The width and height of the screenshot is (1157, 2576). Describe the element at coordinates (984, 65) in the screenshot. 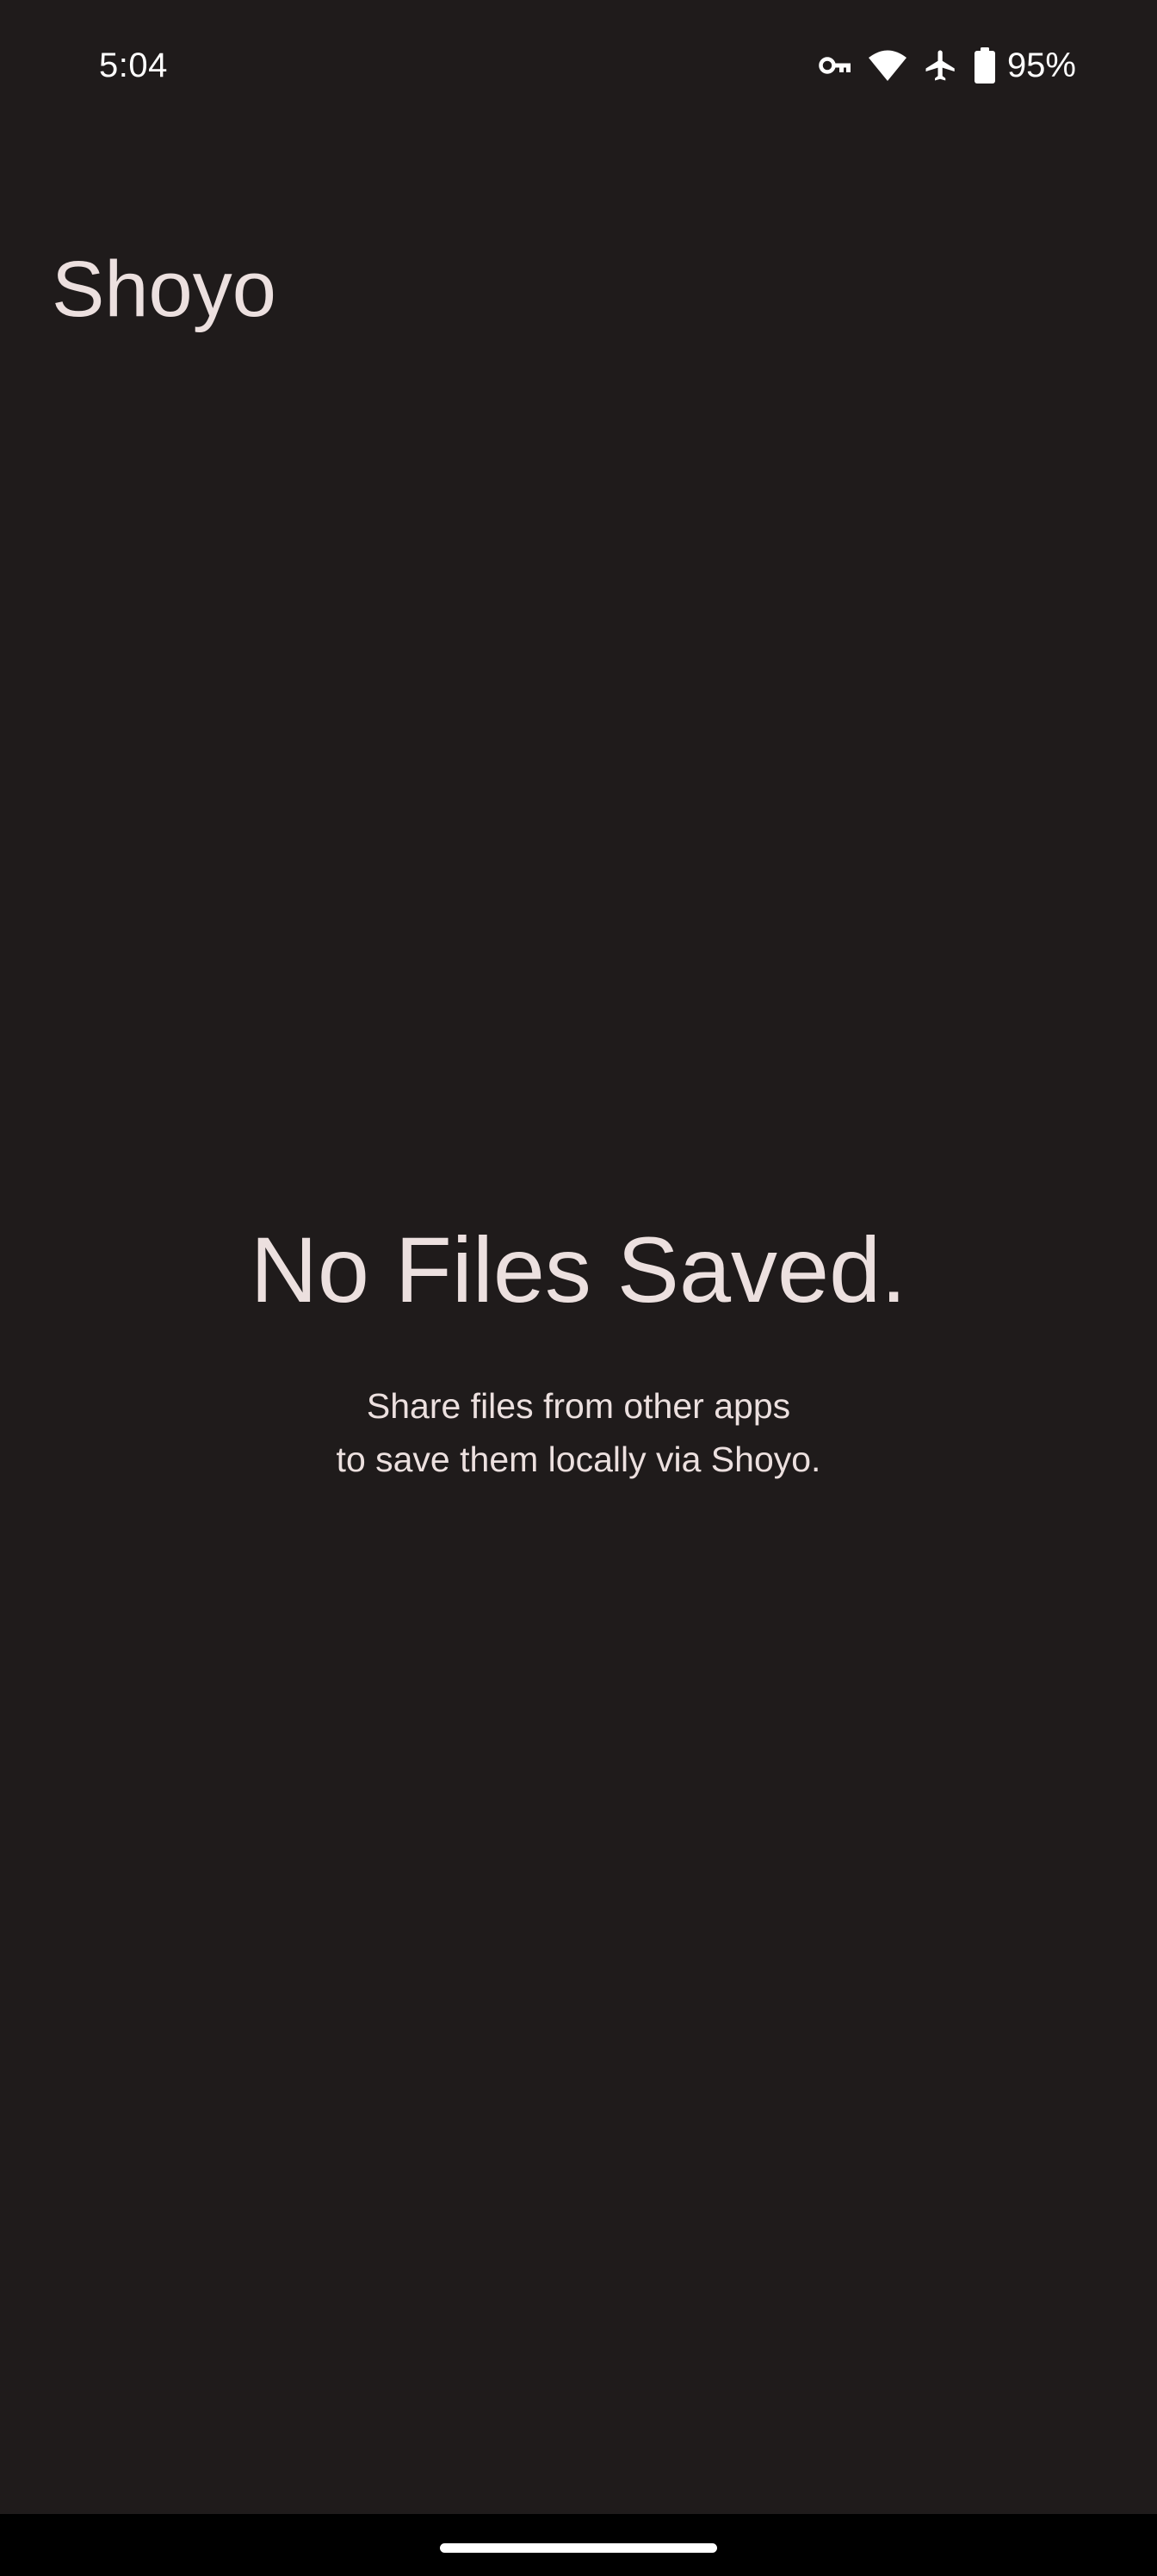

I see `battery-icon` at that location.